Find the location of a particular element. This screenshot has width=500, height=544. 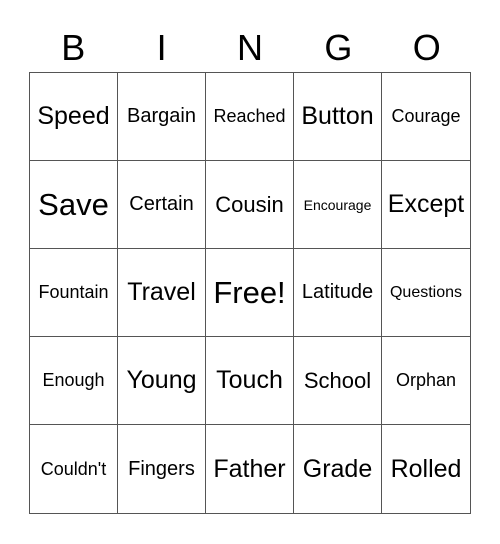

bingo-header: B I N G O is located at coordinates (250, 48).